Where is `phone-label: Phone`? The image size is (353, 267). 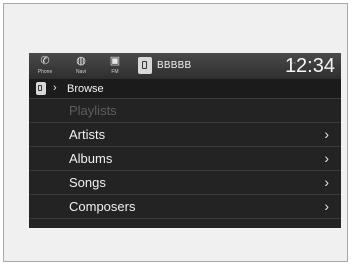 phone-label: Phone is located at coordinates (45, 72).